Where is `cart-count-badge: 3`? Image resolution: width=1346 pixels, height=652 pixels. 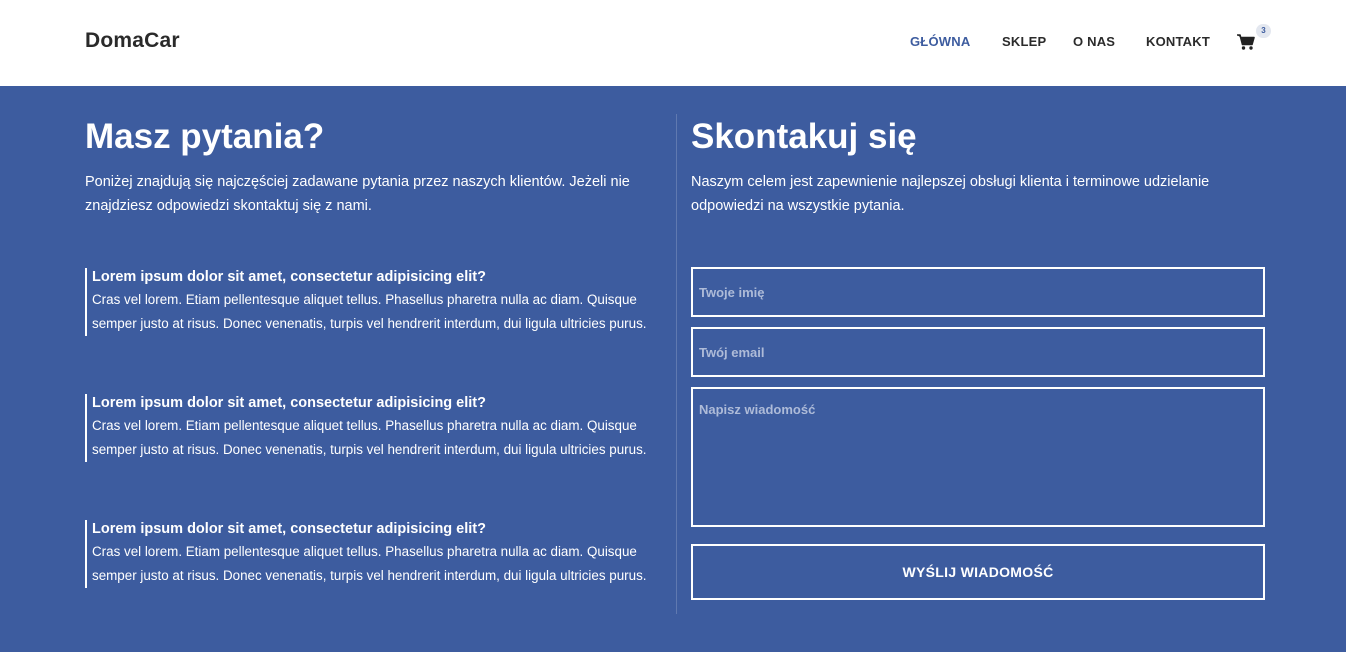 cart-count-badge: 3 is located at coordinates (1263, 31).